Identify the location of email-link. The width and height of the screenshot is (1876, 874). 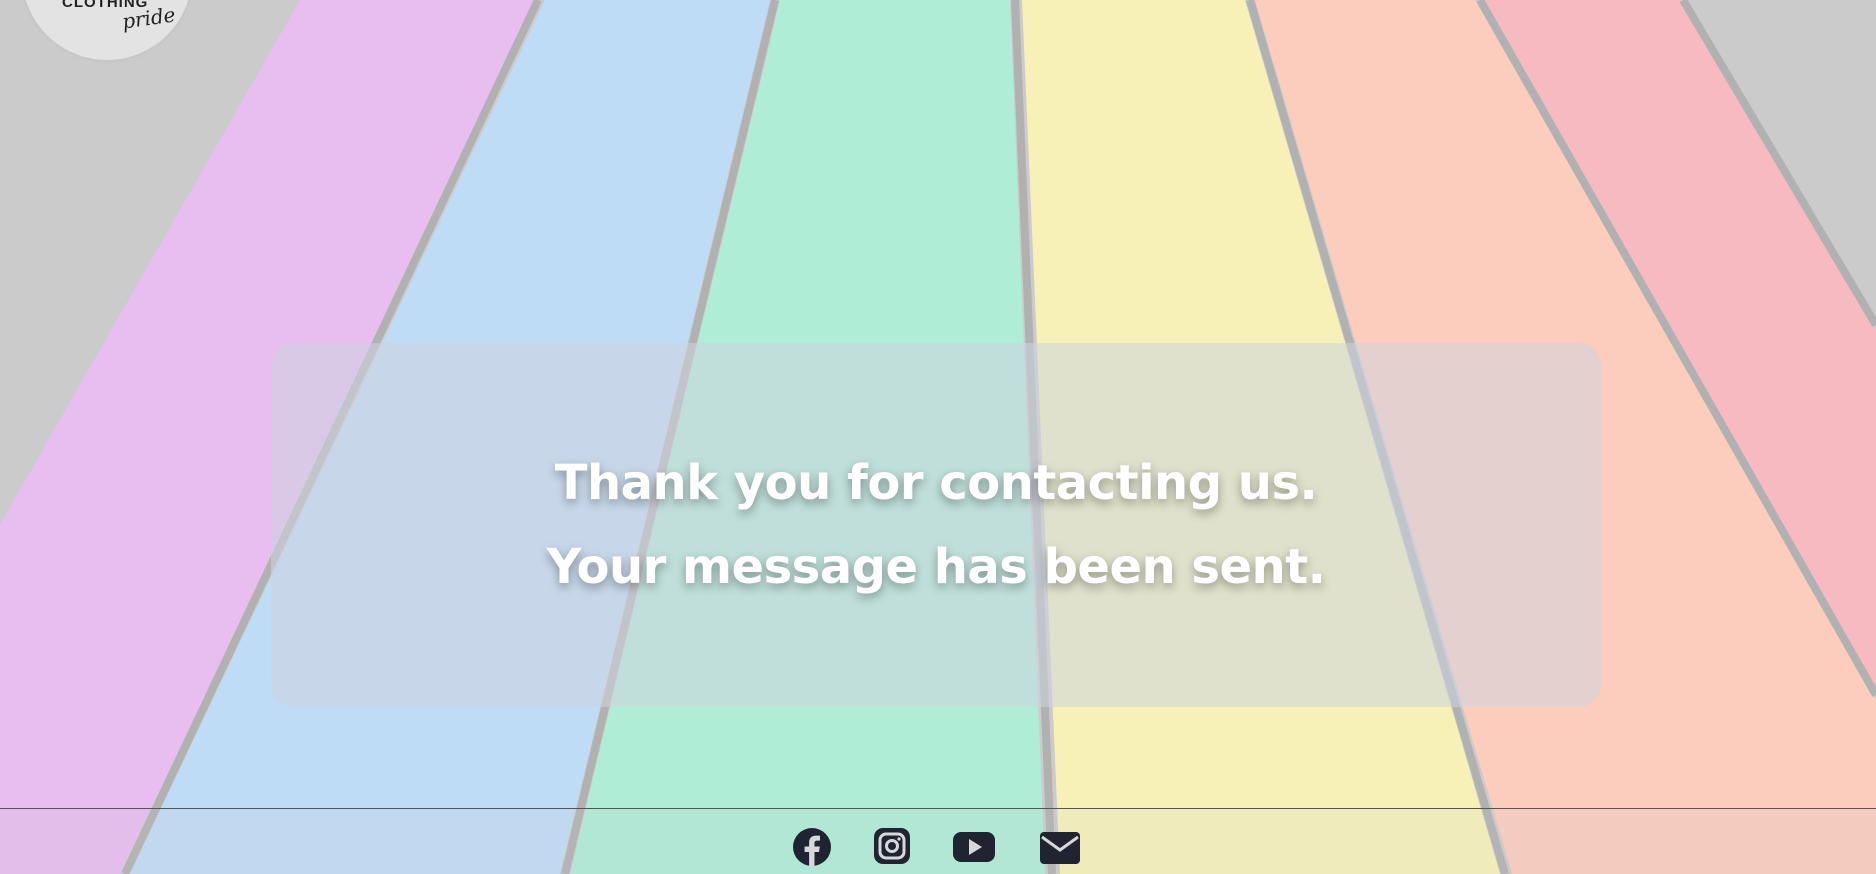
(1060, 848).